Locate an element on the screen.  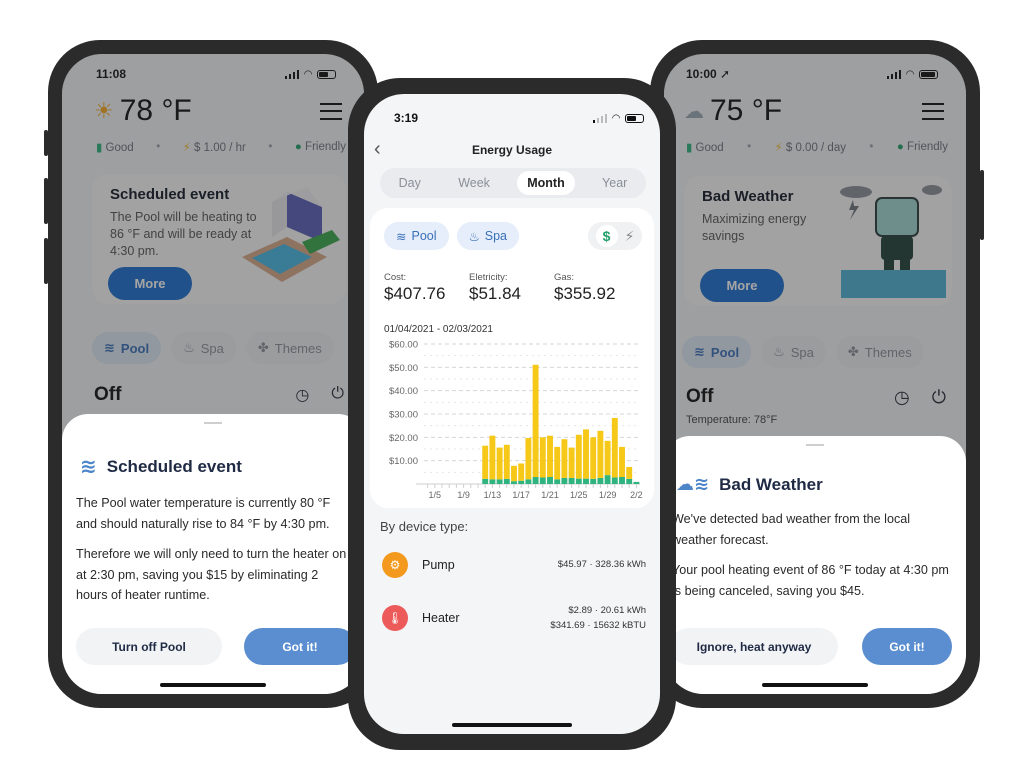
device-values: $45.97 · 328.36 kWh is located at coordinates (602, 564).